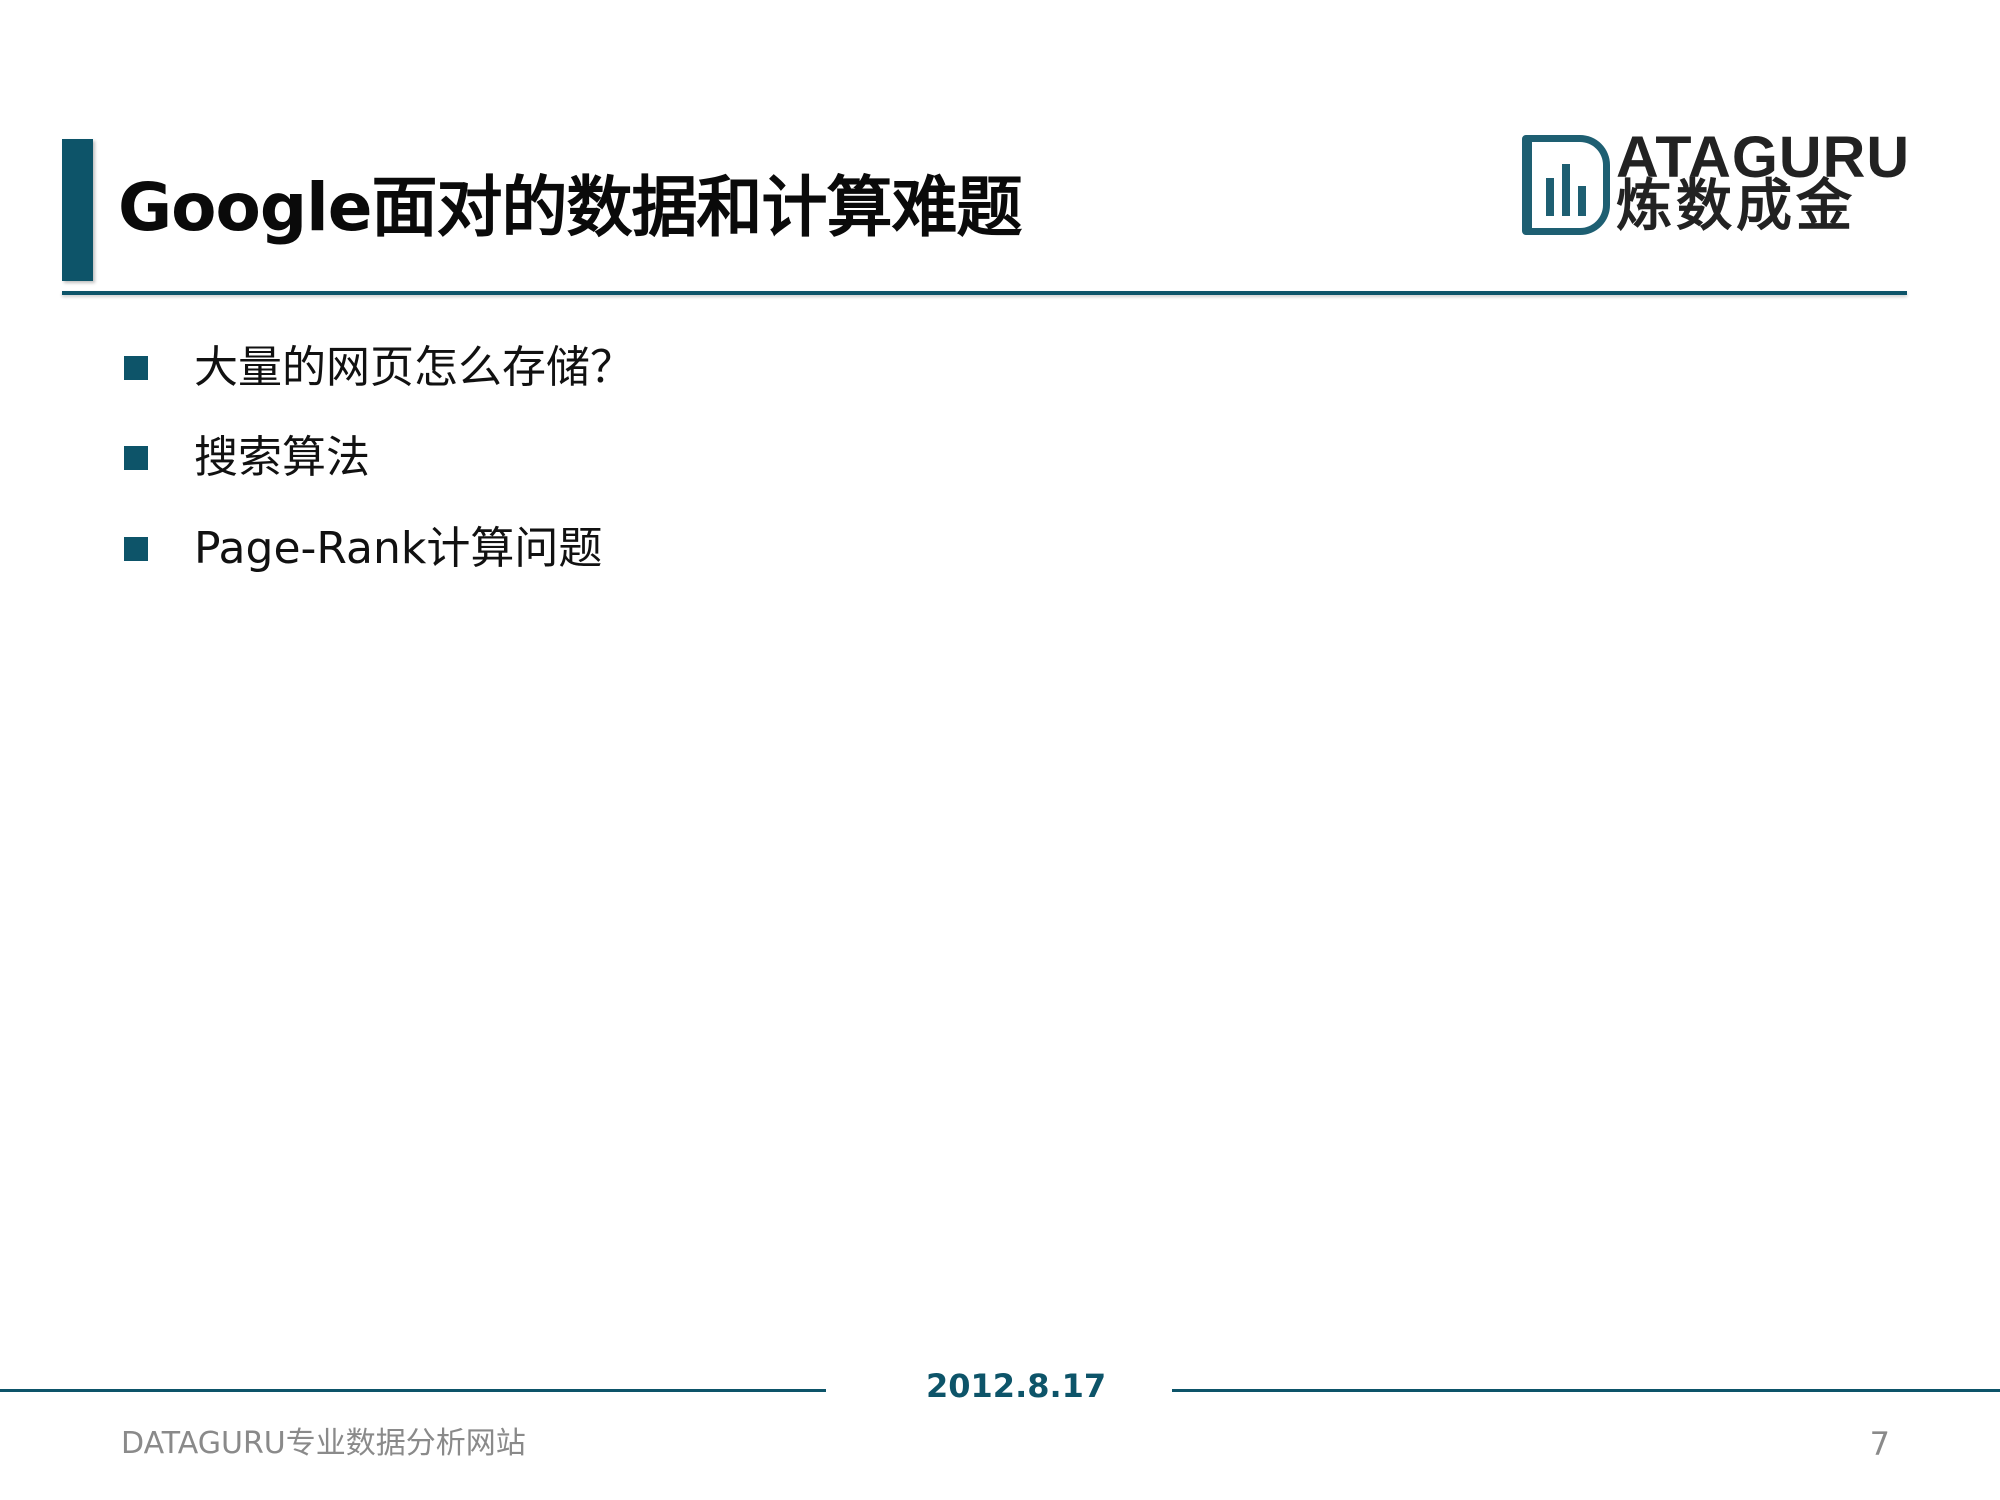  Describe the element at coordinates (1879, 1444) in the screenshot. I see `page-number: 7` at that location.